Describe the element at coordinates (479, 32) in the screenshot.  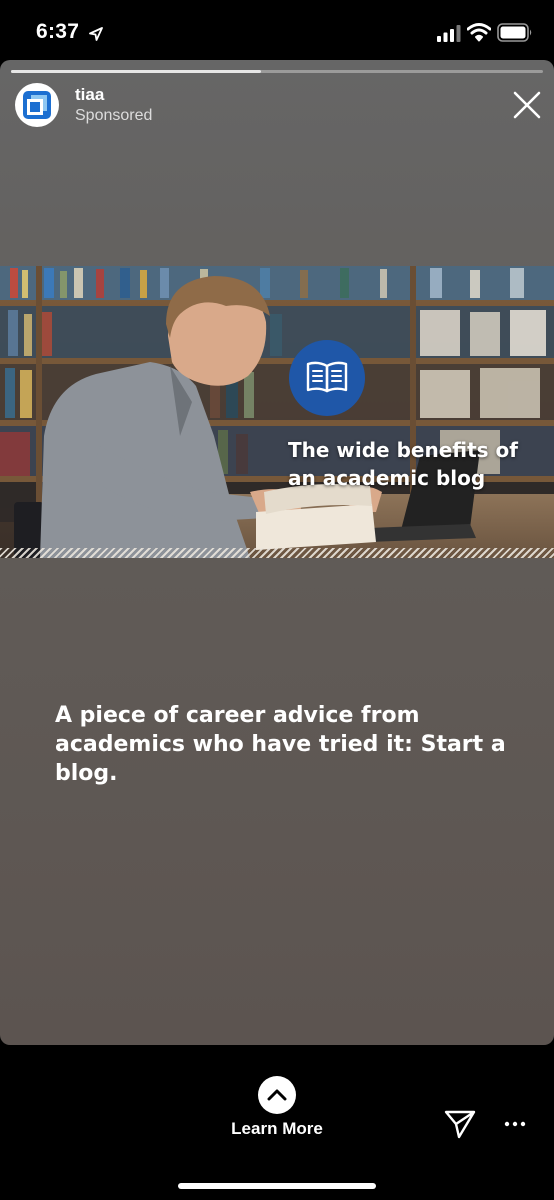
I see `wifi-icon` at that location.